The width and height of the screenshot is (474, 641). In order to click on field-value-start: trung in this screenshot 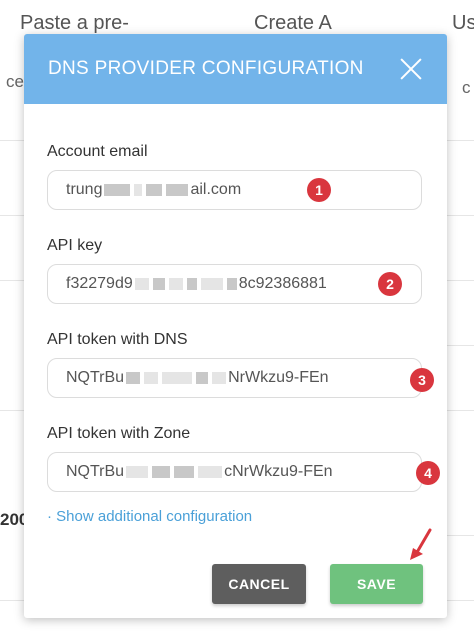, I will do `click(84, 189)`.